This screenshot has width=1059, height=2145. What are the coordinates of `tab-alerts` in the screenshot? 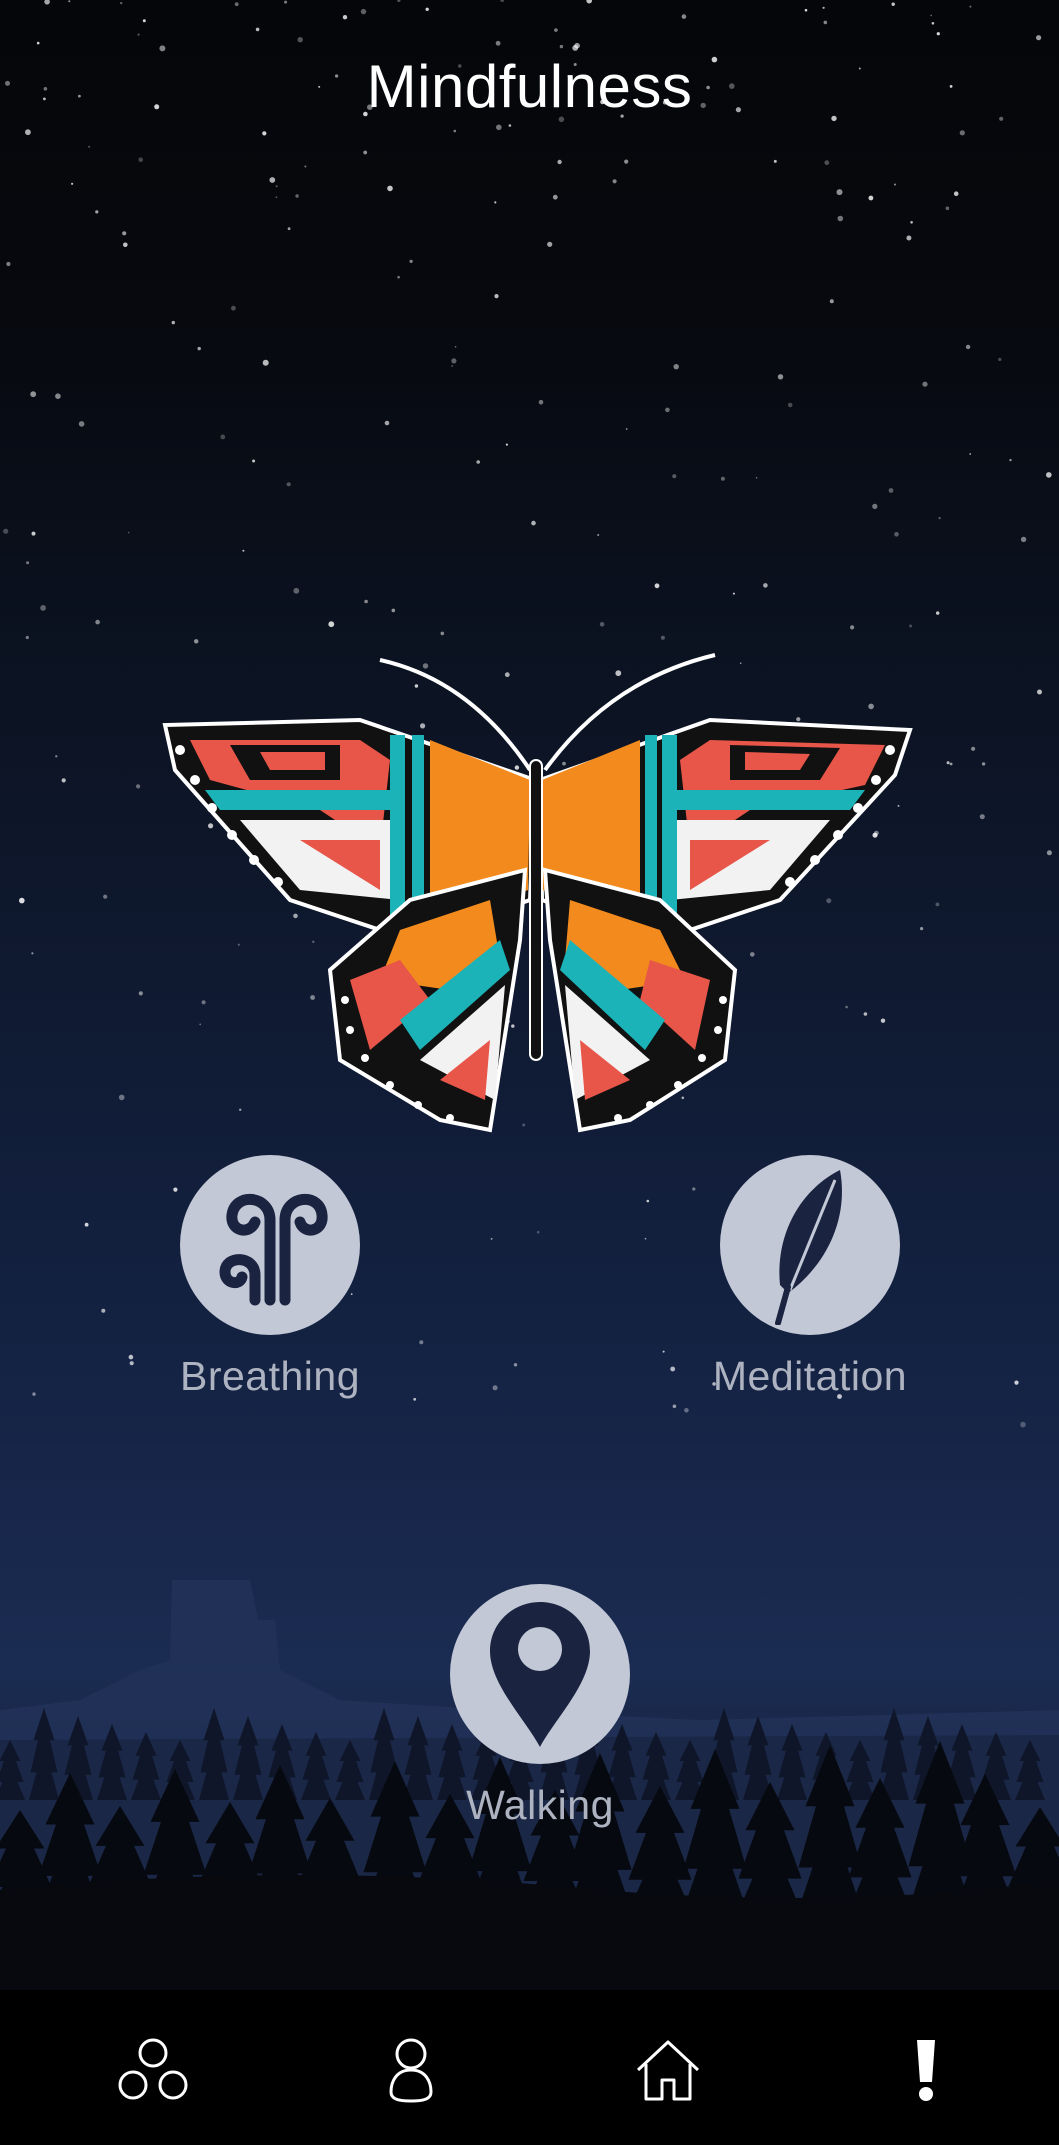 It's located at (926, 2070).